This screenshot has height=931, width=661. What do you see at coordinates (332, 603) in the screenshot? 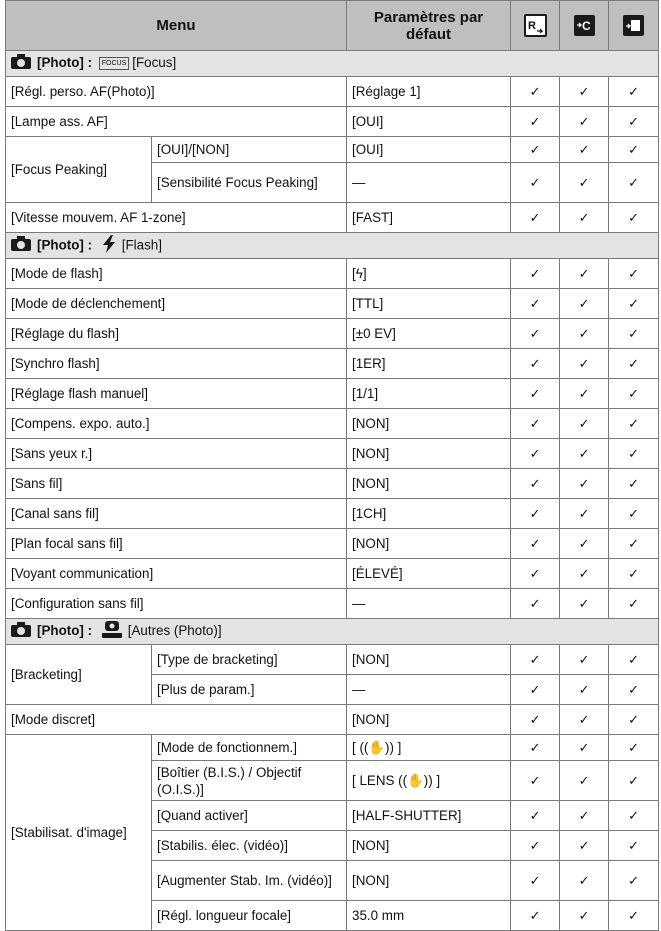
I see `table-row: [Configuration sans fil] — ✓ ✓ ✓` at bounding box center [332, 603].